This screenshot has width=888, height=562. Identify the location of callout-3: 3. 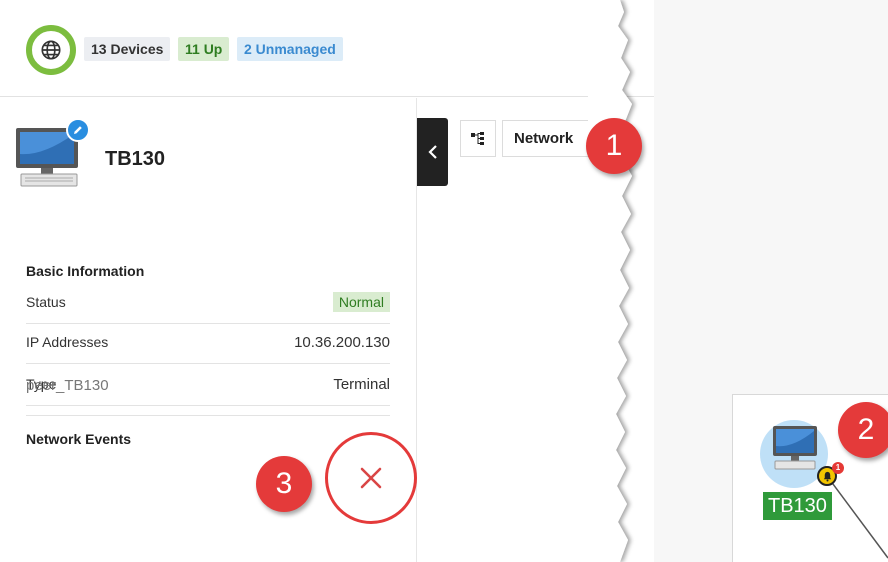
(284, 484).